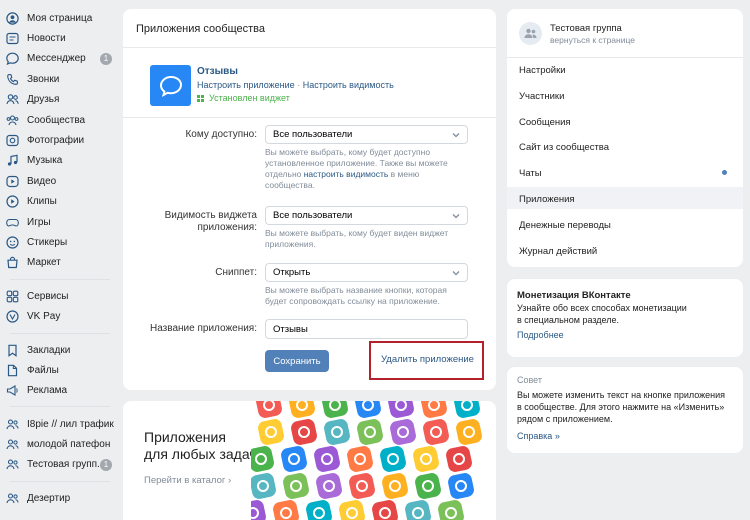 This screenshot has width=750, height=520. What do you see at coordinates (62, 263) in the screenshot?
I see `nav-item-items-12: Маркет` at bounding box center [62, 263].